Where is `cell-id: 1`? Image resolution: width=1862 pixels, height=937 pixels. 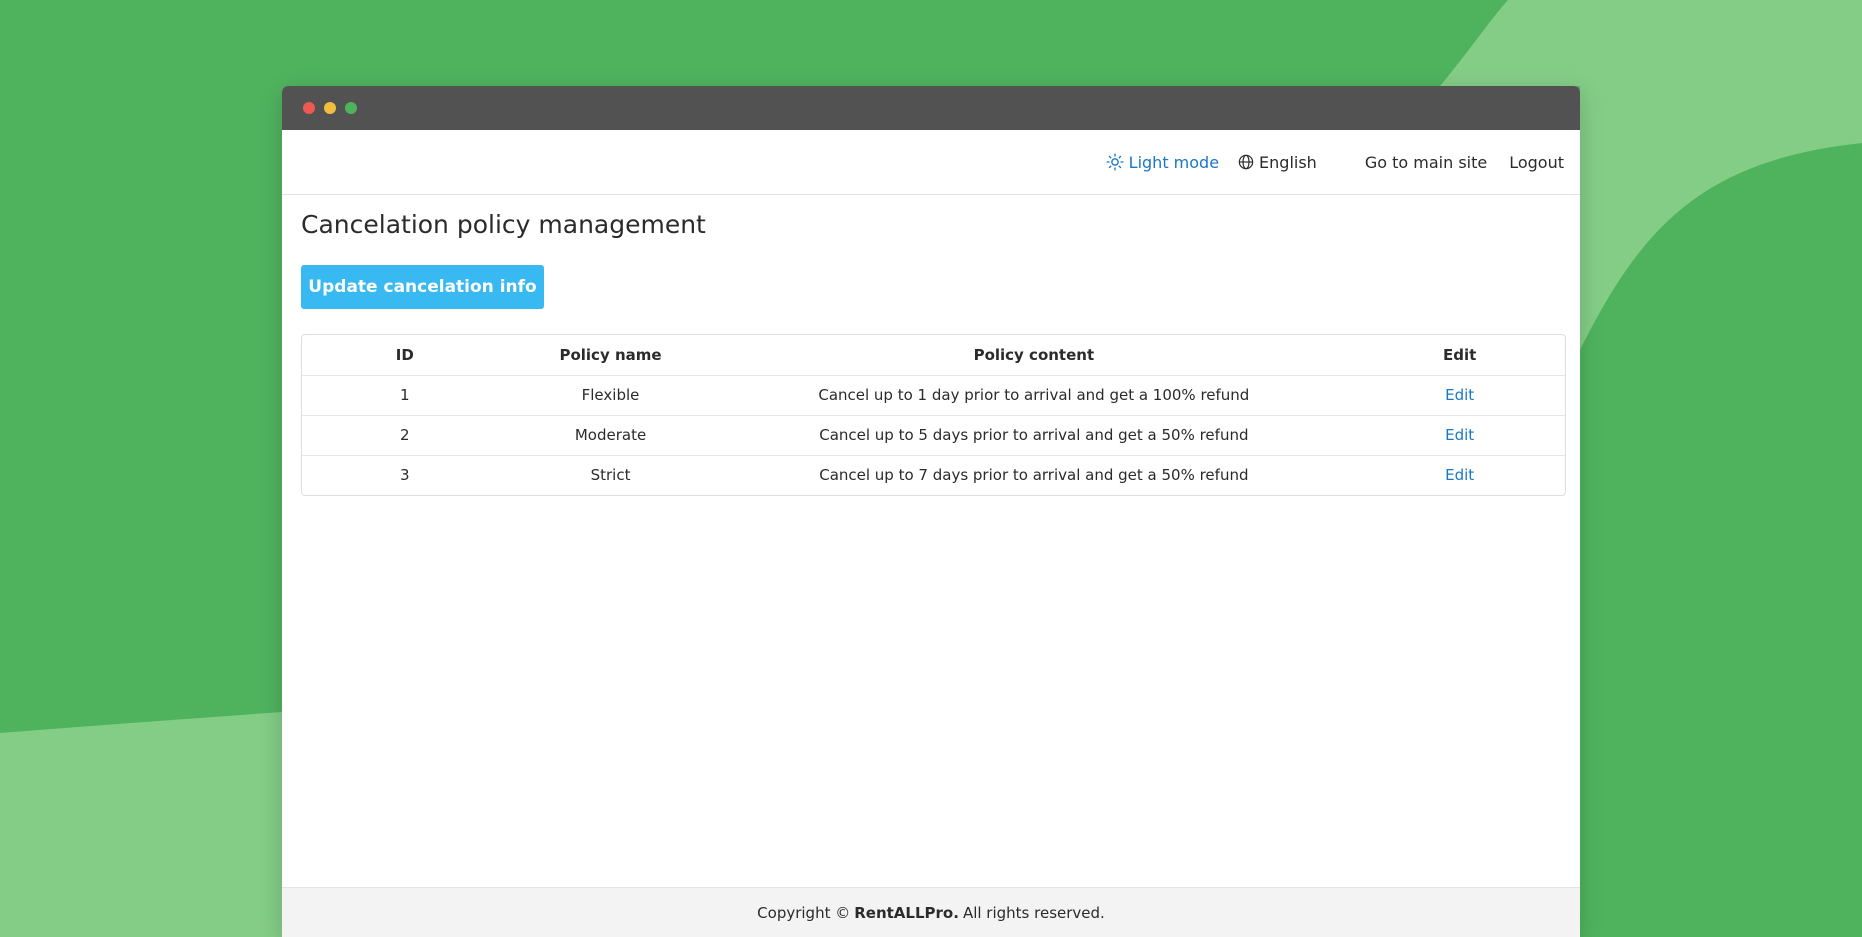
cell-id: 1 is located at coordinates (405, 394).